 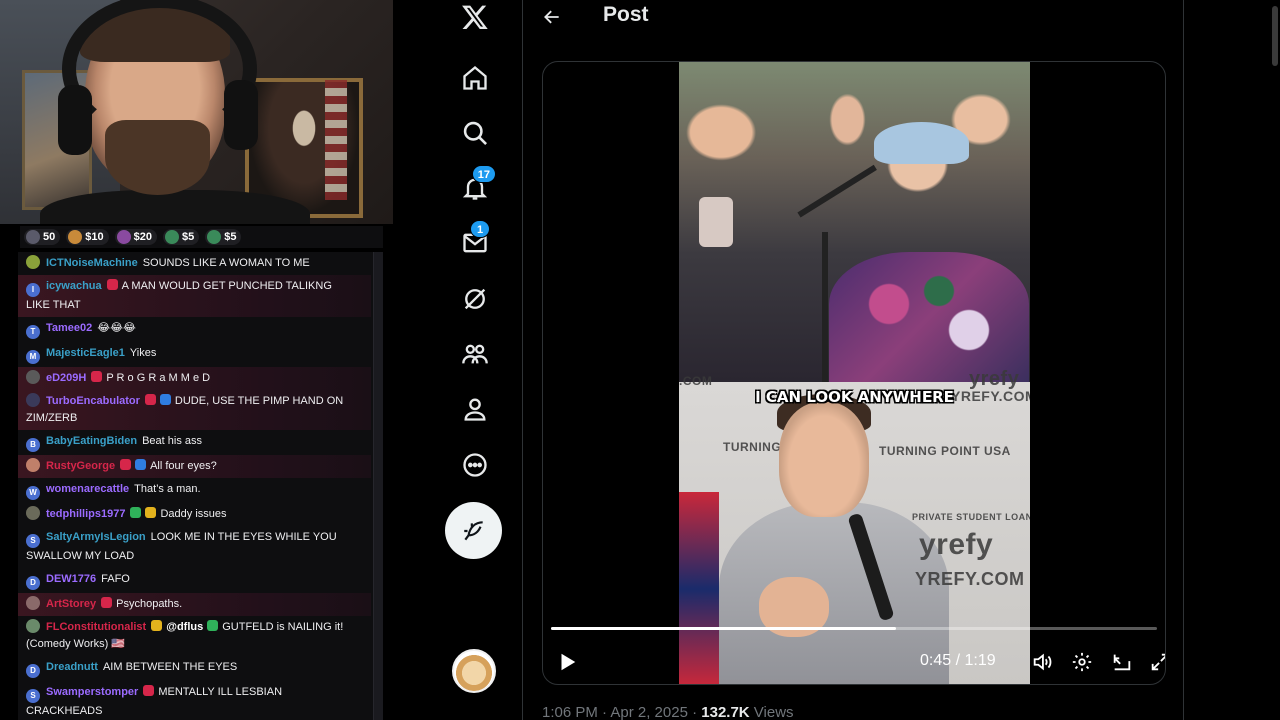 I want to click on crowd-phone, so click(x=716, y=222).